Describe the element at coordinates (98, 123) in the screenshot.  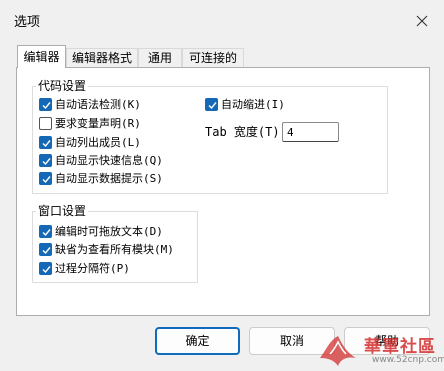
I see `checkbox-label: 要求变量声明(R)` at that location.